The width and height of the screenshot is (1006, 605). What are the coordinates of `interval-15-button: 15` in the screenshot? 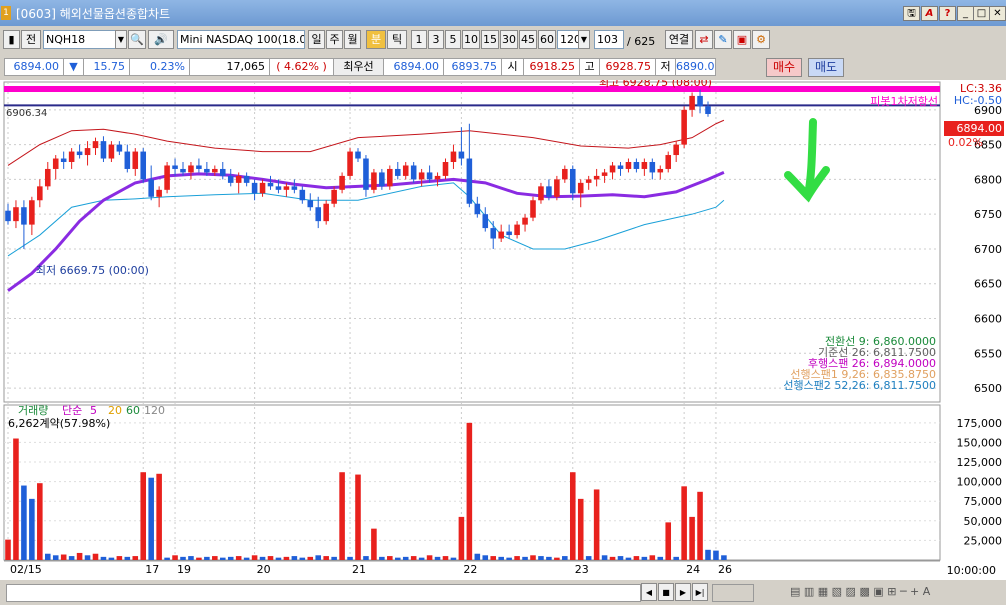 It's located at (490, 39).